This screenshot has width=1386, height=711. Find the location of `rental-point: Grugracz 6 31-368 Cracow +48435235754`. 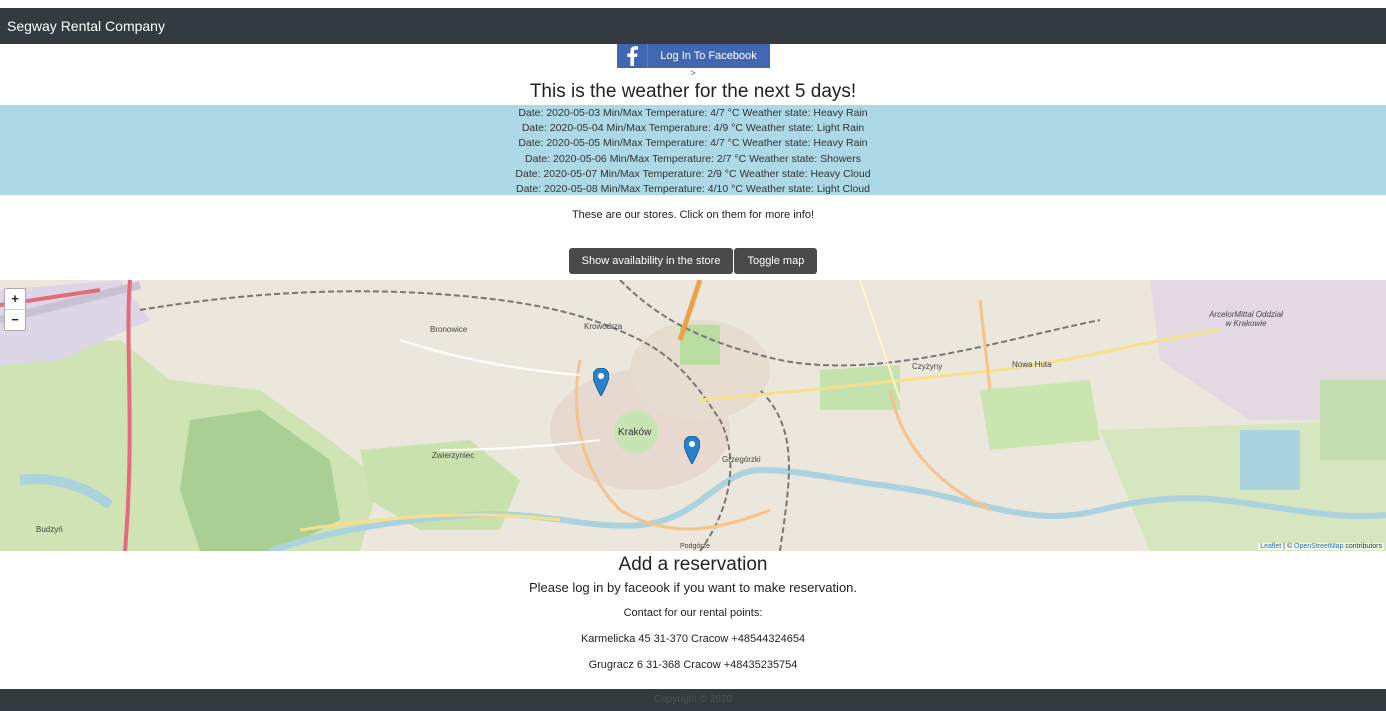

rental-point: Grugracz 6 31-368 Cracow +48435235754 is located at coordinates (693, 665).